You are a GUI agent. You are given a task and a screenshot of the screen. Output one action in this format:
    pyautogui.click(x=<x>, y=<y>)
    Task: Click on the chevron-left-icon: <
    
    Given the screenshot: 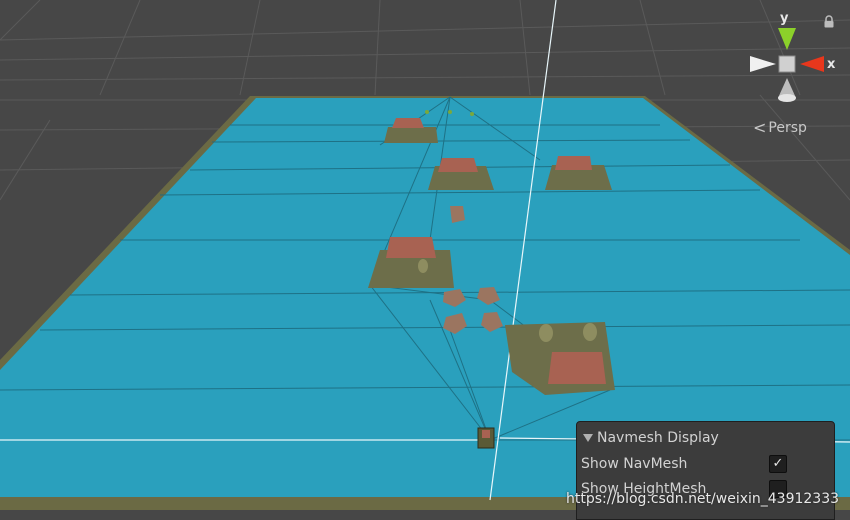 What is the action you would take?
    pyautogui.click(x=760, y=127)
    